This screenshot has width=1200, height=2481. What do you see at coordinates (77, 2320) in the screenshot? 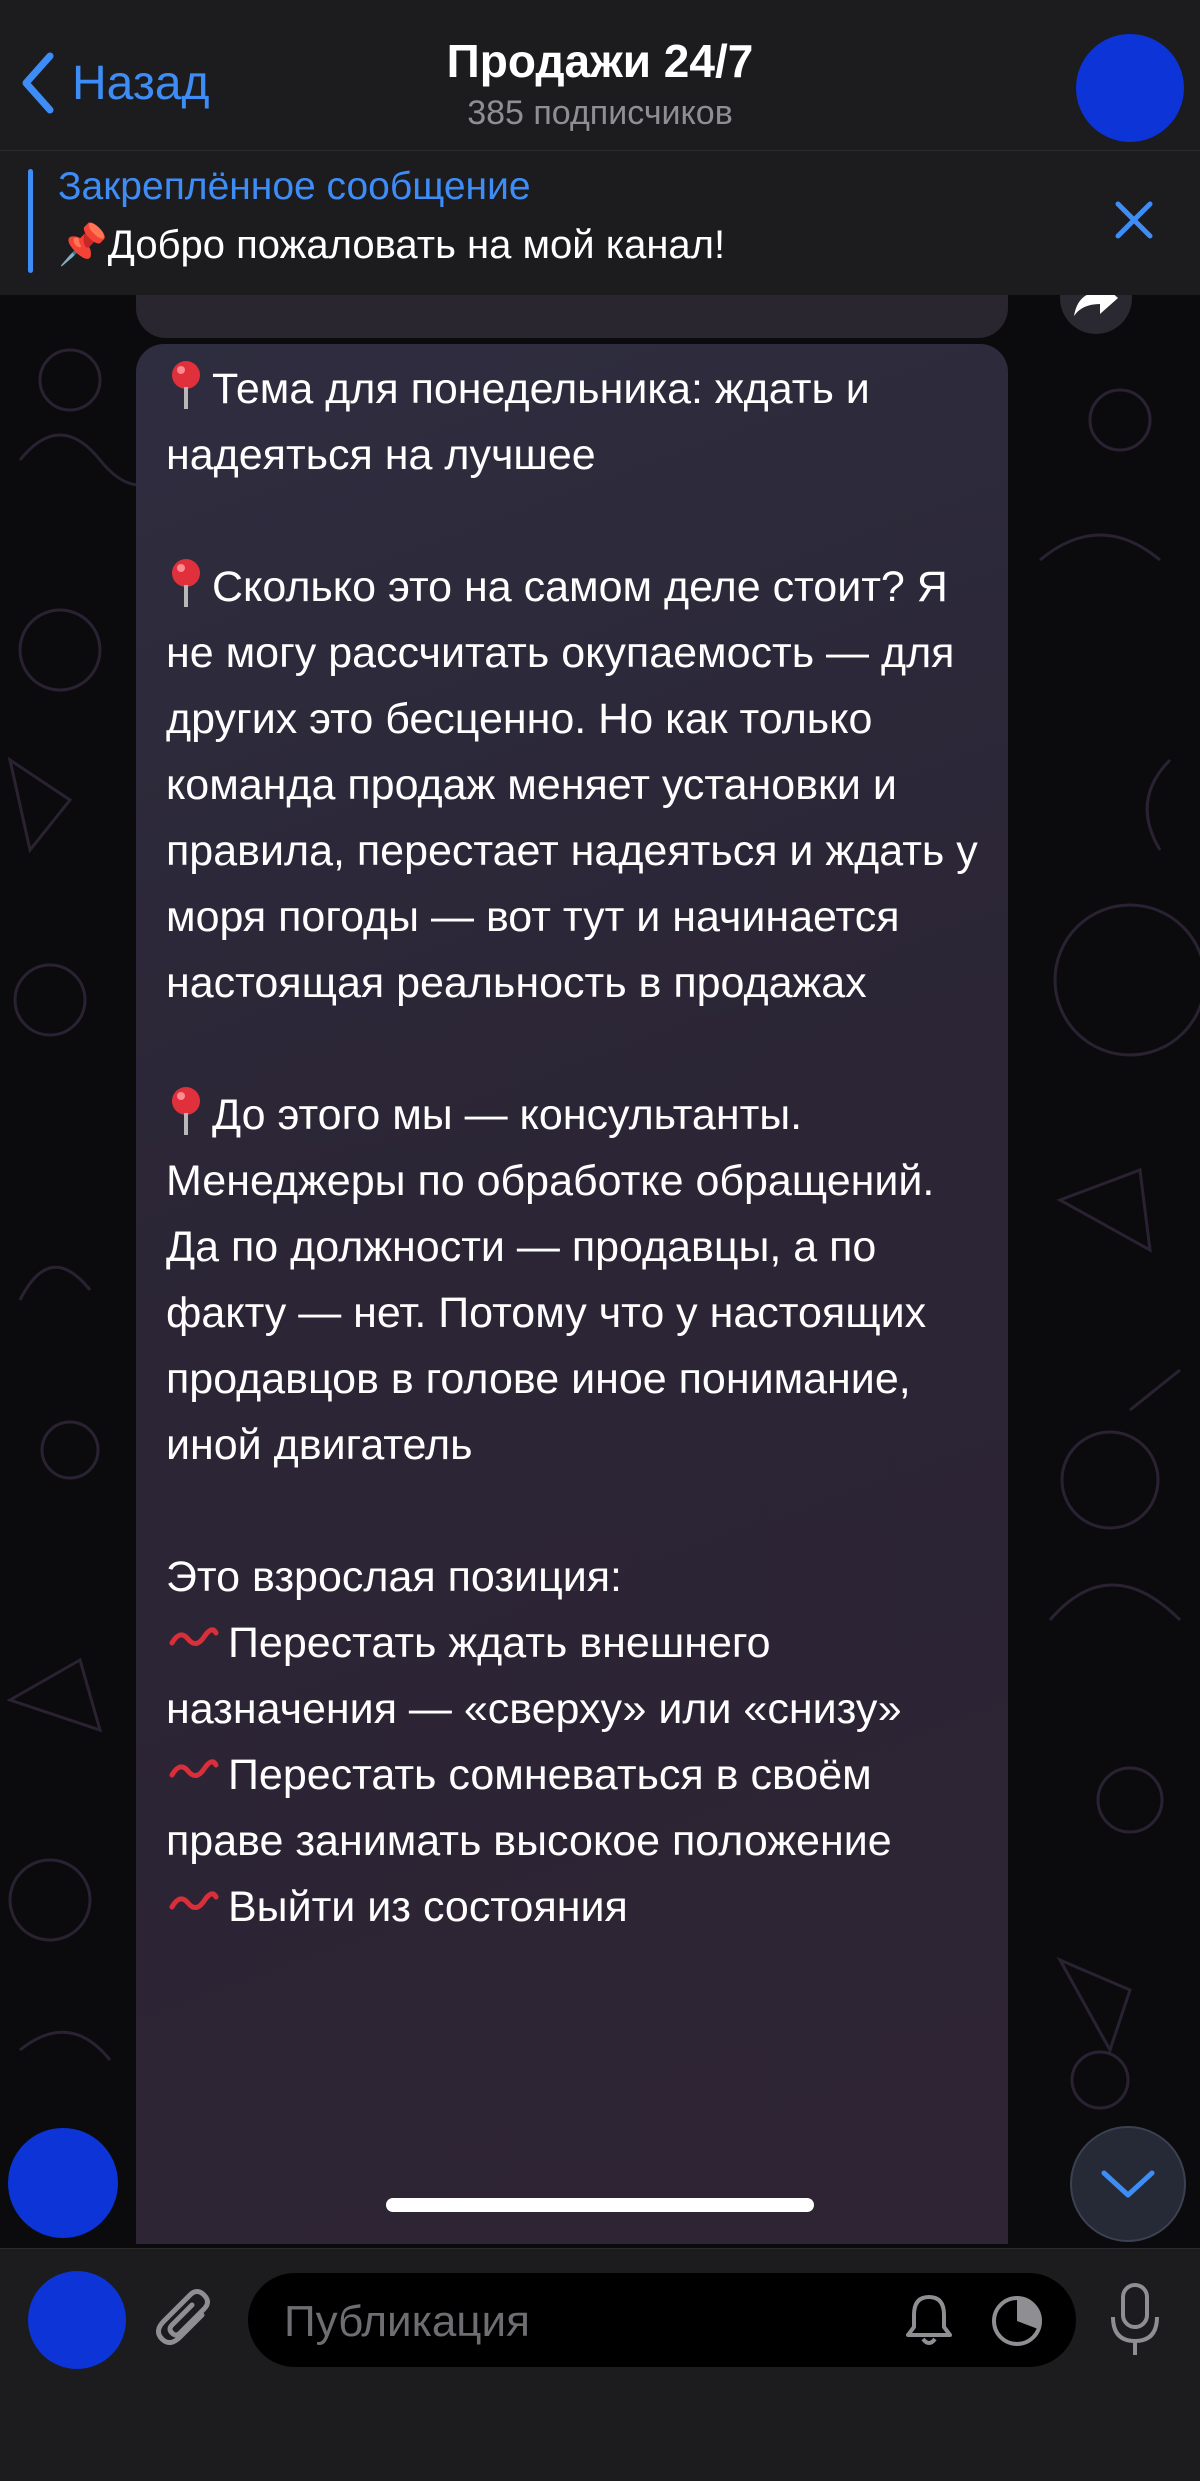
I see `send-as-avatar` at bounding box center [77, 2320].